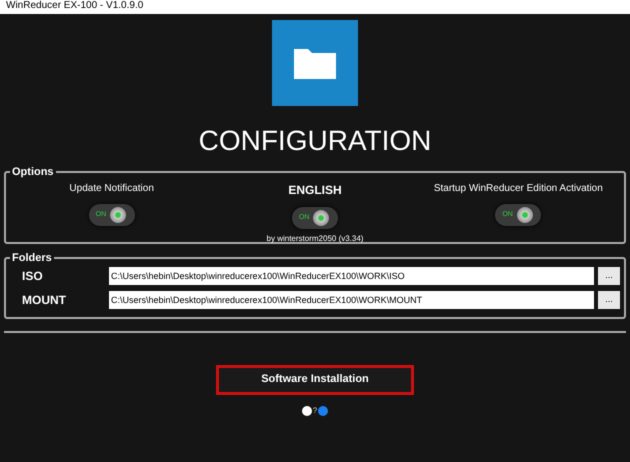 The image size is (630, 462). What do you see at coordinates (315, 141) in the screenshot?
I see `page-heading: CONFIGURATION` at bounding box center [315, 141].